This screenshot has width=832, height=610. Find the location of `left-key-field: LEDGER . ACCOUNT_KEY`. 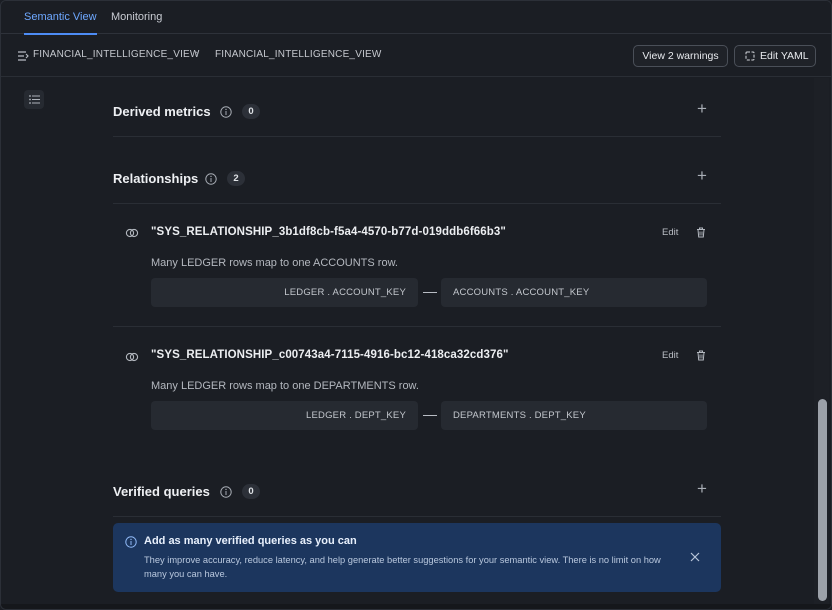

left-key-field: LEDGER . ACCOUNT_KEY is located at coordinates (284, 292).